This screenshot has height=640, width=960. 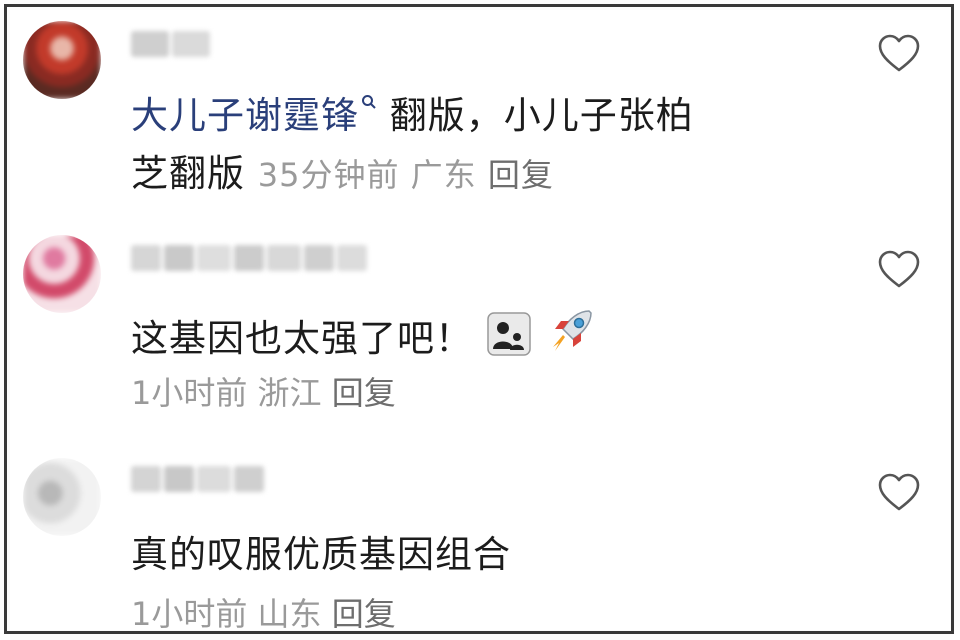 I want to click on comment-text: 真的叹服优质基因组合, so click(x=321, y=554).